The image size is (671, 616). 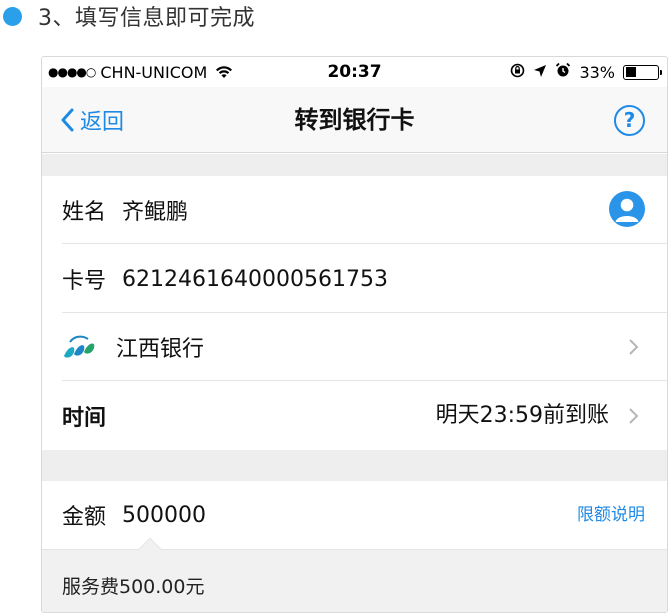 I want to click on bank-name: 江西银行, so click(x=160, y=349).